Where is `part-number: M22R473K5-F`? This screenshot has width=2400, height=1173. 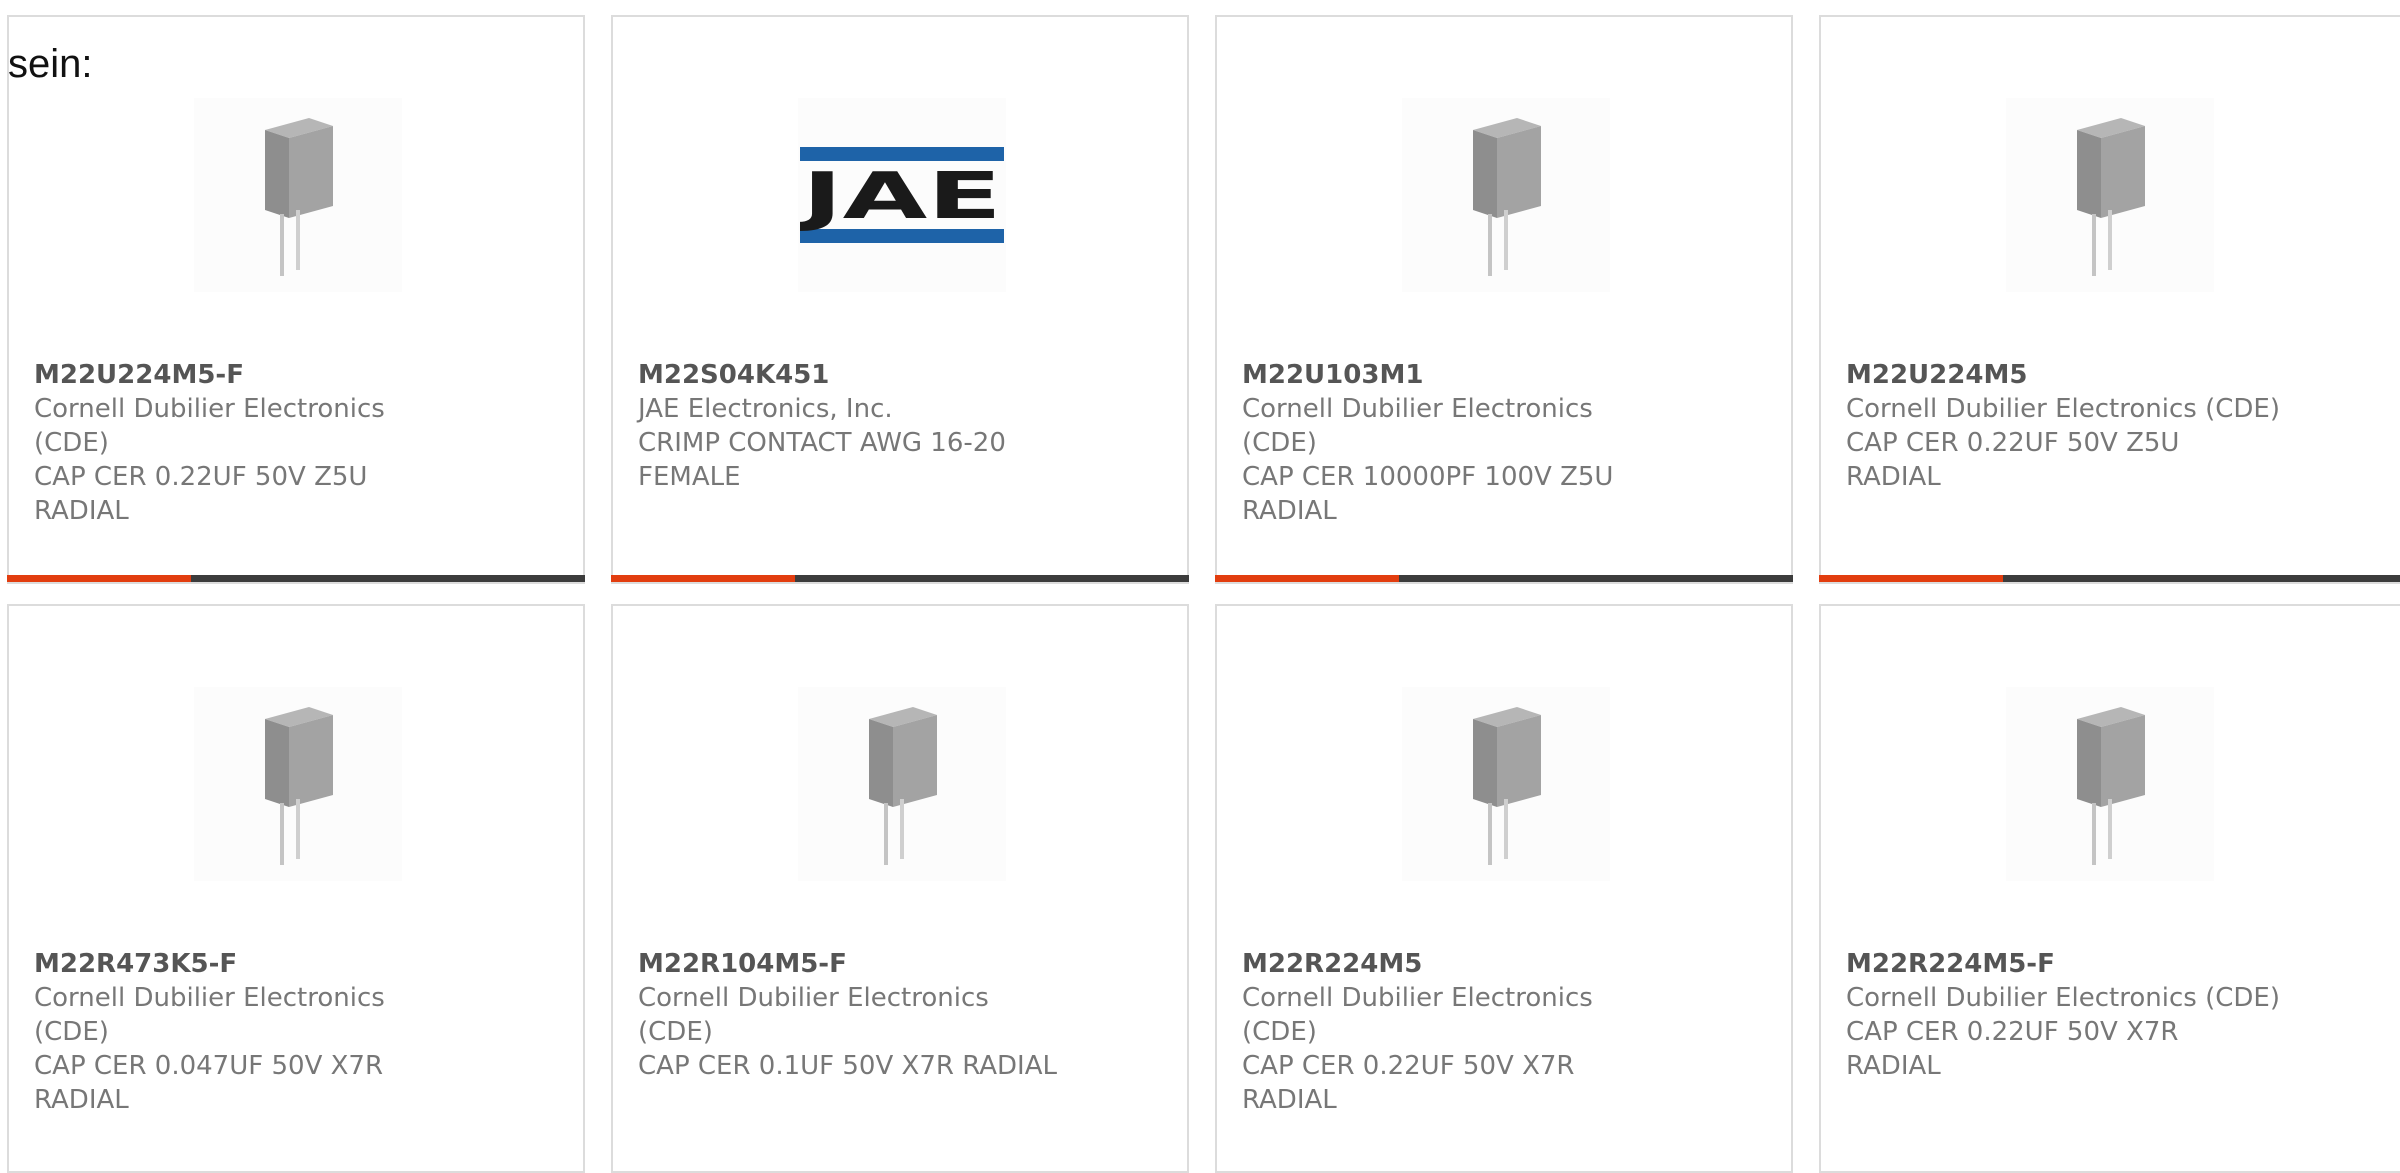 part-number: M22R473K5-F is located at coordinates (248, 964).